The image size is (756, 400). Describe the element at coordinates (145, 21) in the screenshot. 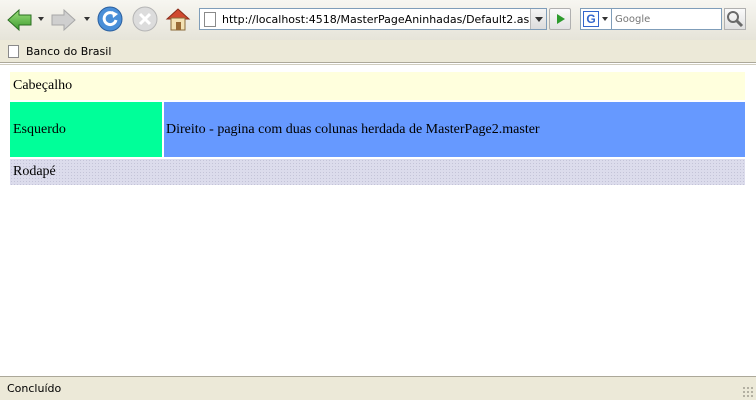

I see `stop-icon` at that location.